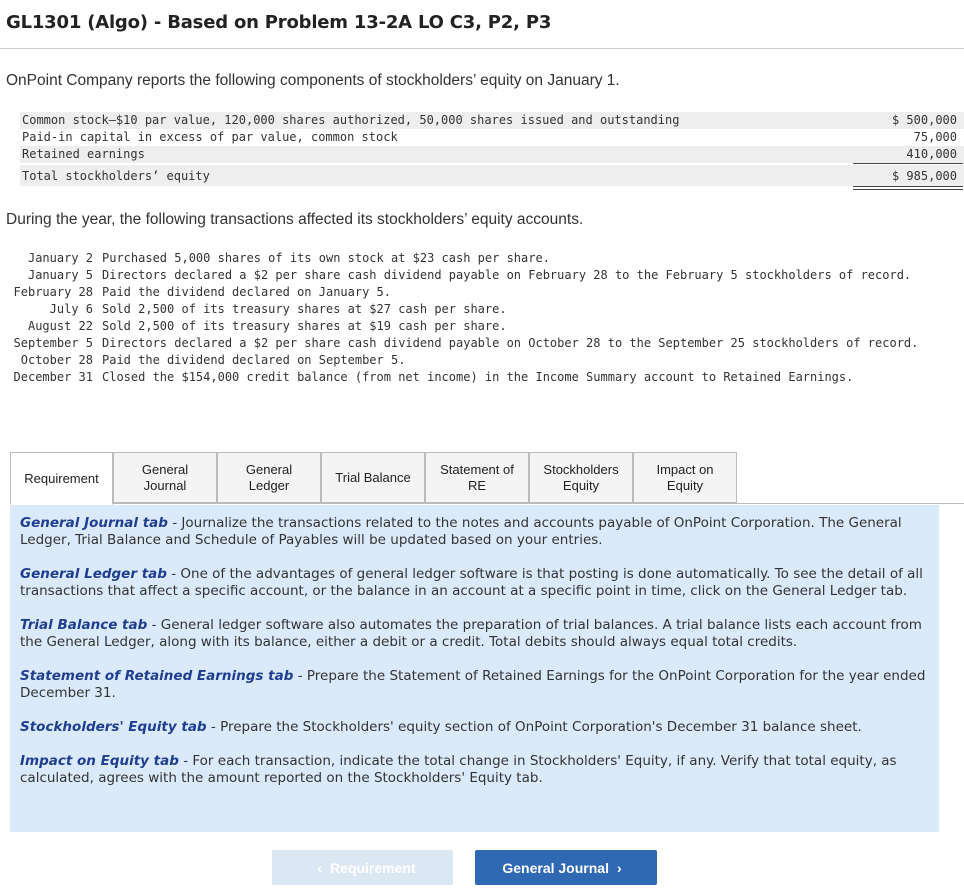  I want to click on tab-general-ledger: General Ledger, so click(269, 477).